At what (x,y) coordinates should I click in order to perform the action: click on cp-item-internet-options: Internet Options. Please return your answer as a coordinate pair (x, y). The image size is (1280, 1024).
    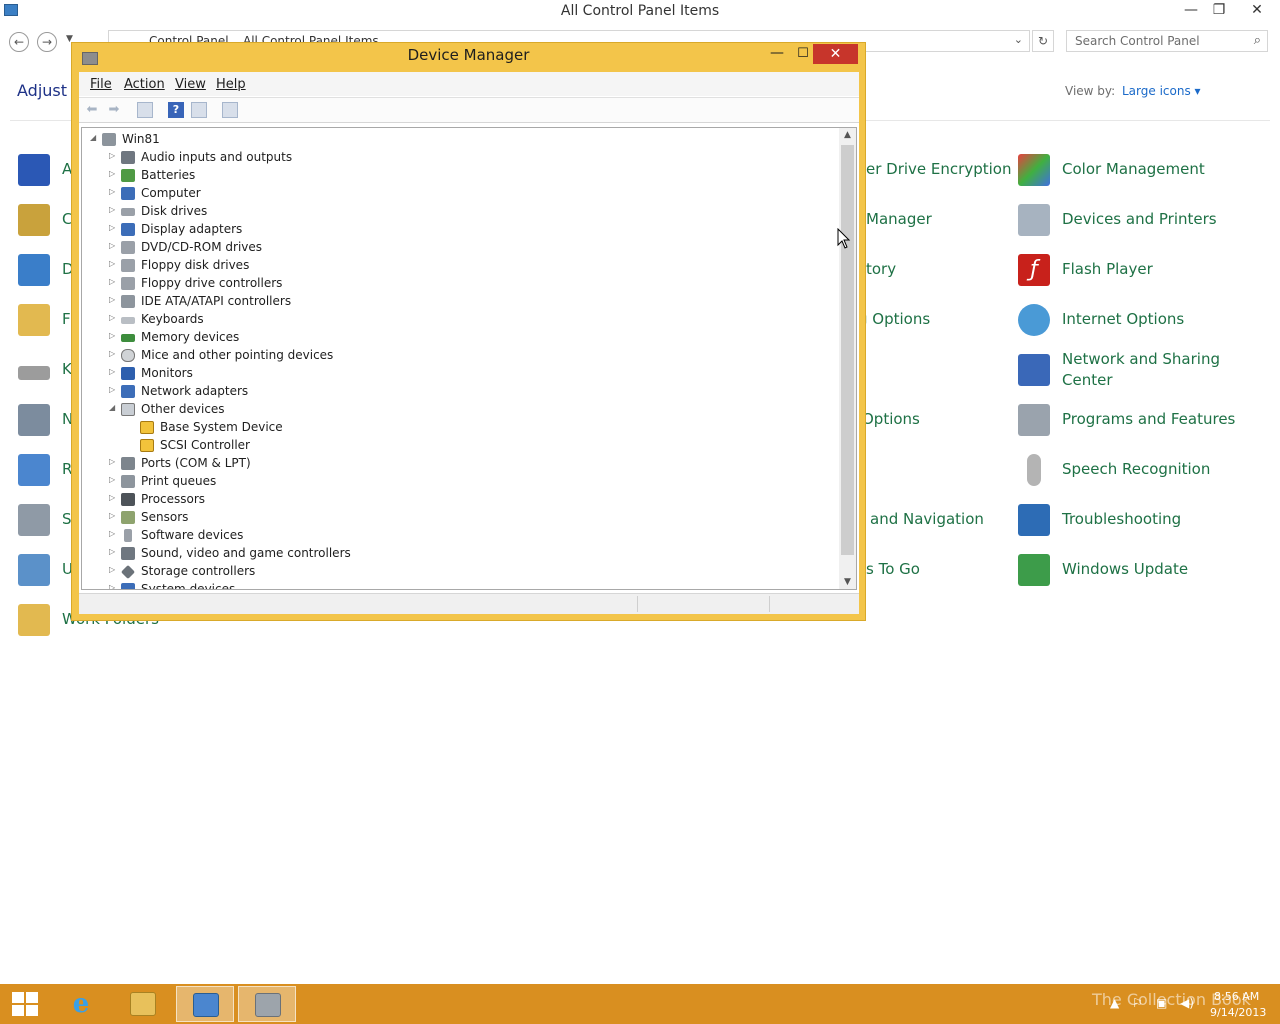
    Looking at the image, I should click on (1138, 320).